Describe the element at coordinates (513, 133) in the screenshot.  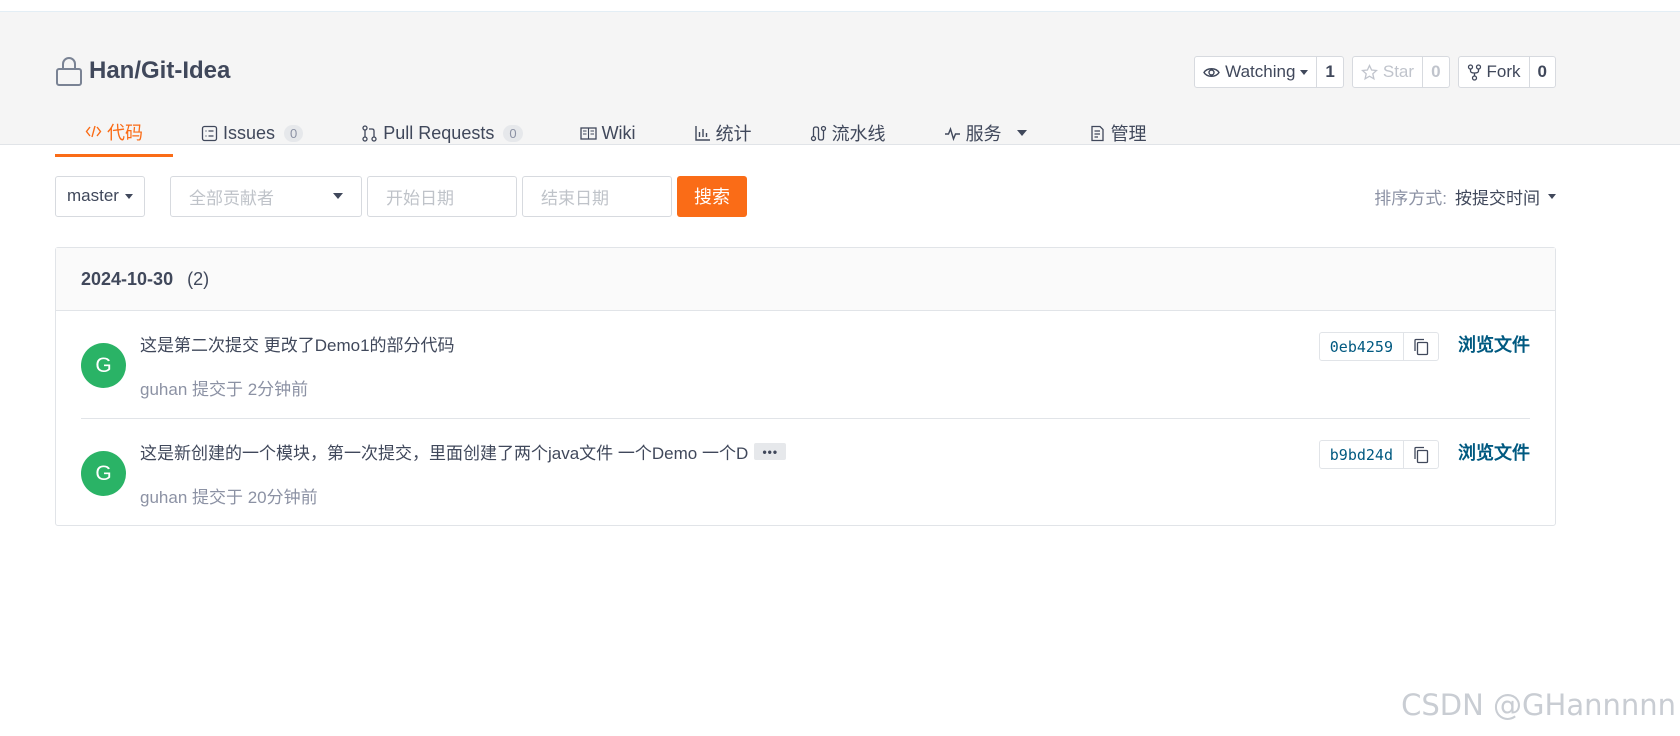
I see `pr-count-badge: 0` at that location.